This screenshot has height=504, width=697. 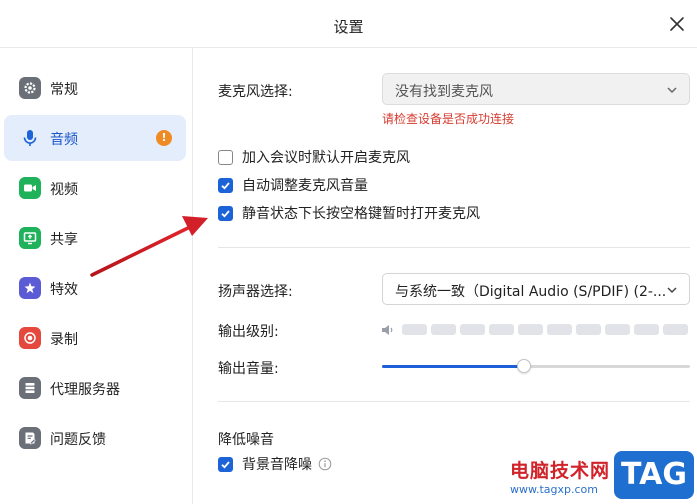 What do you see at coordinates (536, 89) in the screenshot?
I see `mic-select: 没有找到麦克风` at bounding box center [536, 89].